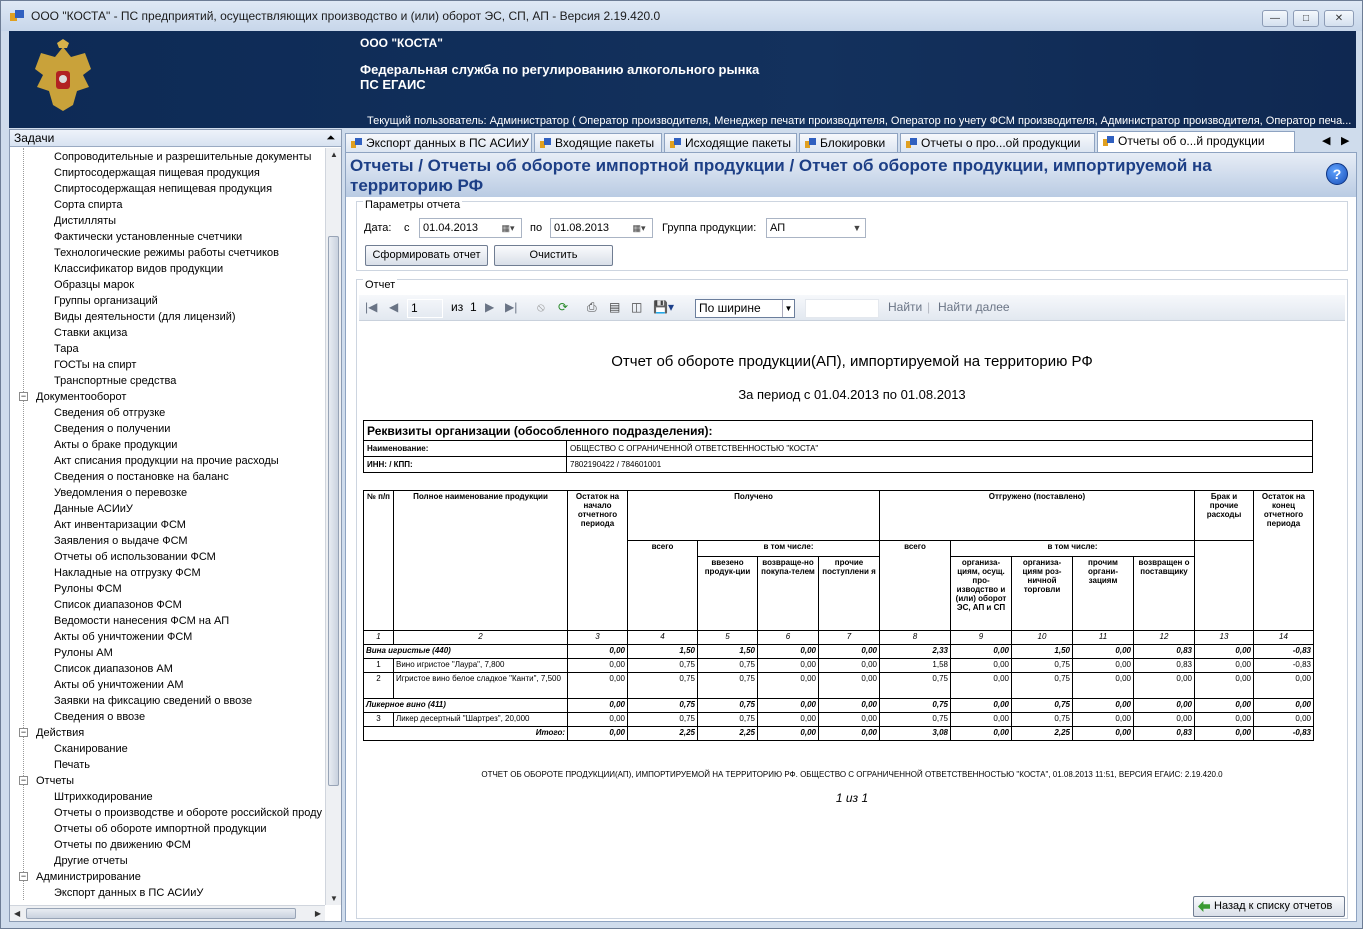 This screenshot has height=929, width=1363. Describe the element at coordinates (81, 397) in the screenshot. I see `tree-group: Документооборот` at that location.